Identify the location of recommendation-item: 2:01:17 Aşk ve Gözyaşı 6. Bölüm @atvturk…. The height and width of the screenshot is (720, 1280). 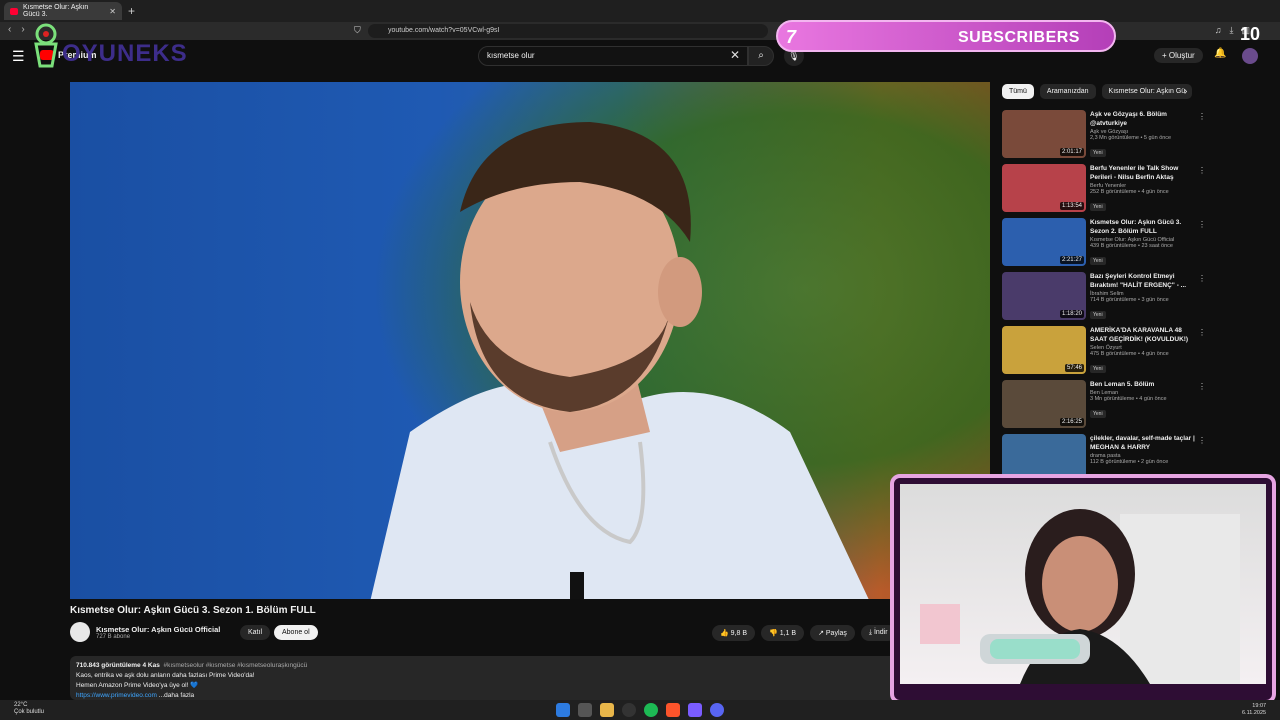
(1107, 137).